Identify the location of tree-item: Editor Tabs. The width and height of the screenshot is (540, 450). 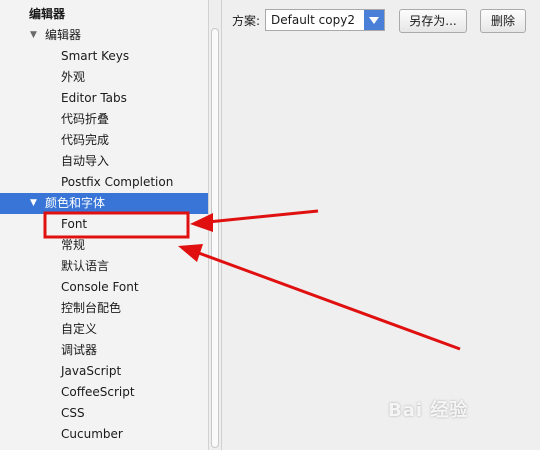
(104, 98).